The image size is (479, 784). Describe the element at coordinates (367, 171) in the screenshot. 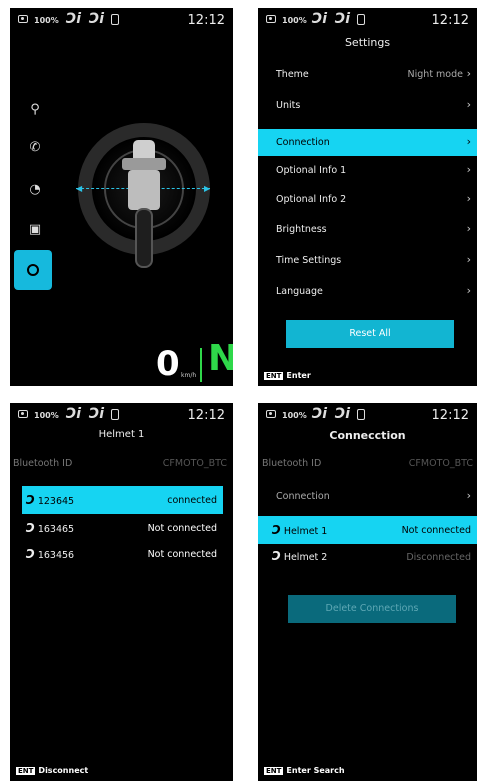

I see `settings-item-optional-info-1: Optional Info 1 ›` at that location.